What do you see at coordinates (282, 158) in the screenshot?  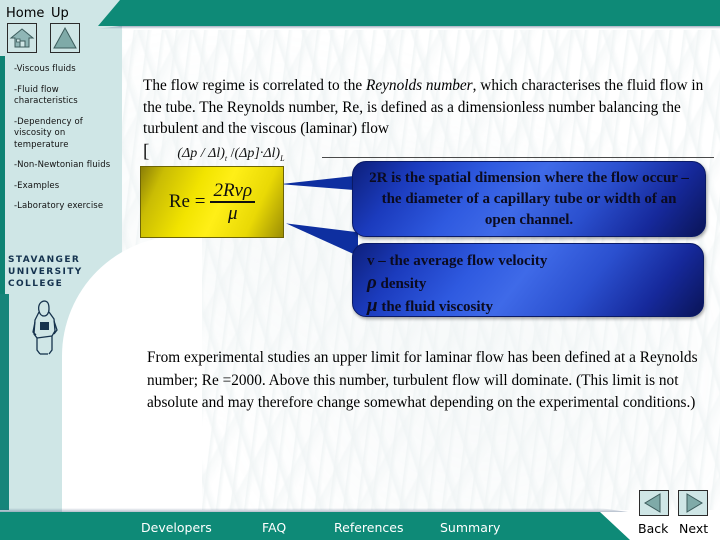 I see `formula-denominator-subscript: L` at bounding box center [282, 158].